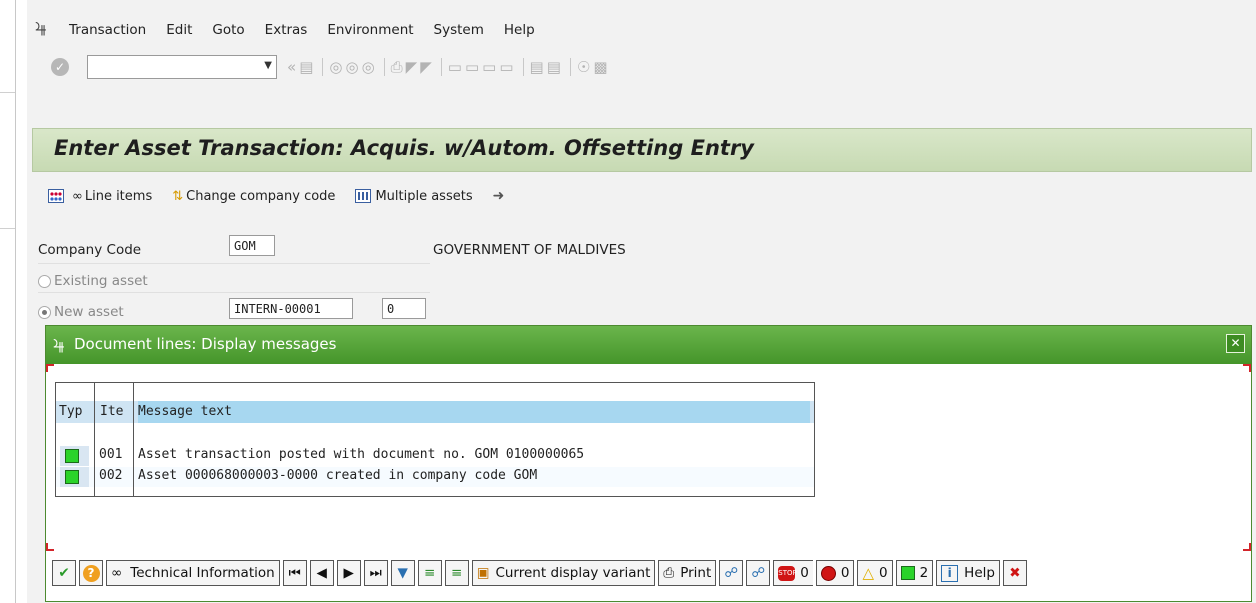 Image resolution: width=1256 pixels, height=603 pixels. I want to click on last-page-button: ⏭, so click(375, 573).